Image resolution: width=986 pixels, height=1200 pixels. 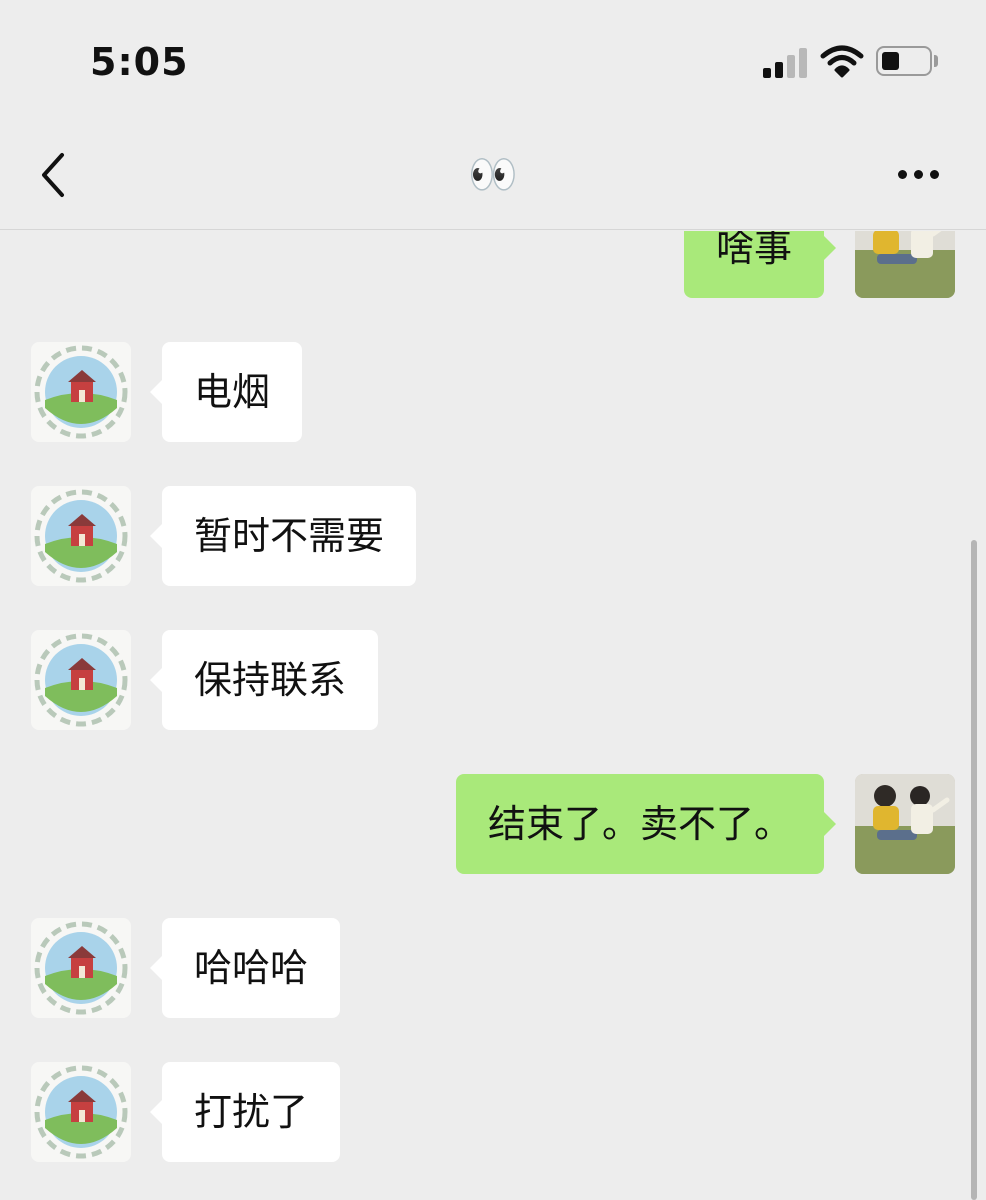 I want to click on more-dots-icon, so click(x=919, y=174).